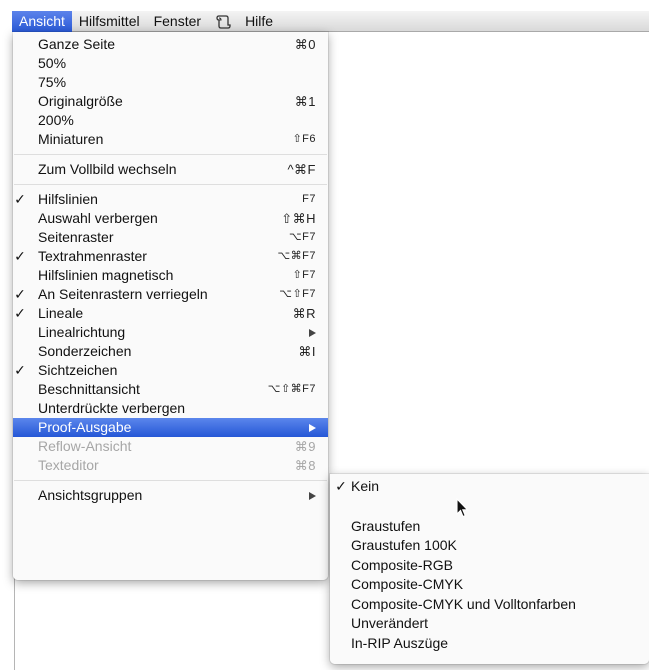  Describe the element at coordinates (170, 237) in the screenshot. I see `menu-item-seitenraster: Seitenraster ⌥F7` at that location.